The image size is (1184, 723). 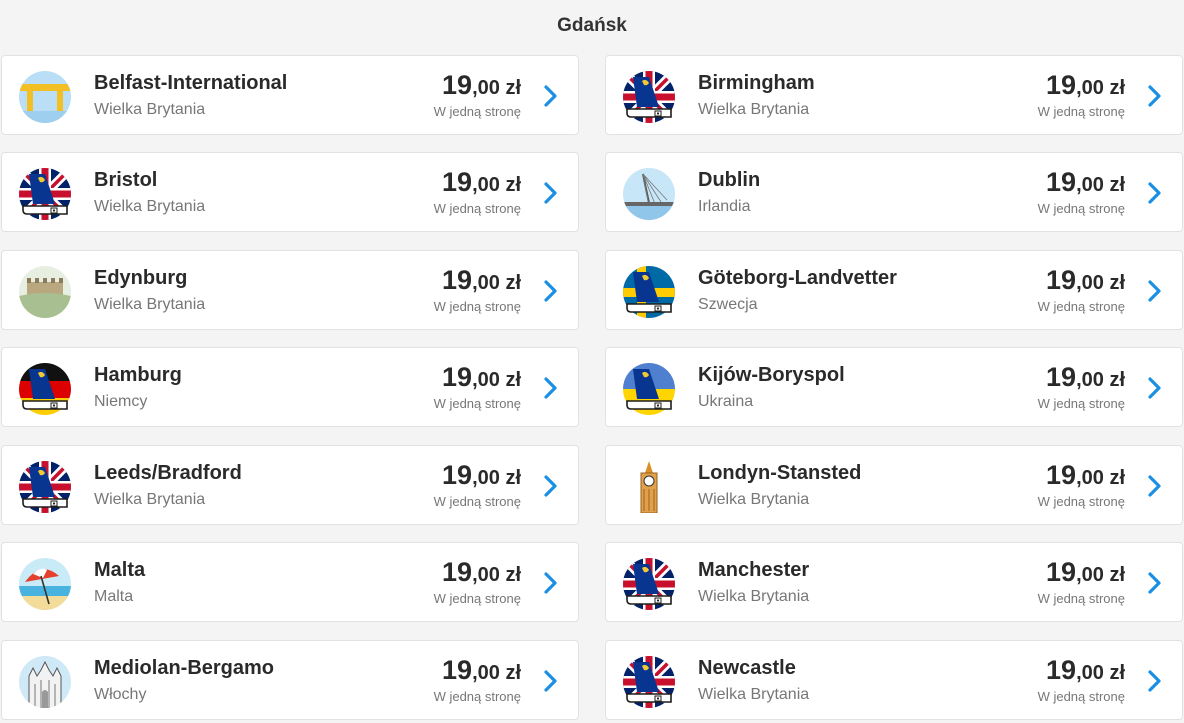 What do you see at coordinates (184, 668) in the screenshot?
I see `route-city: Mediolan-Bergamo` at bounding box center [184, 668].